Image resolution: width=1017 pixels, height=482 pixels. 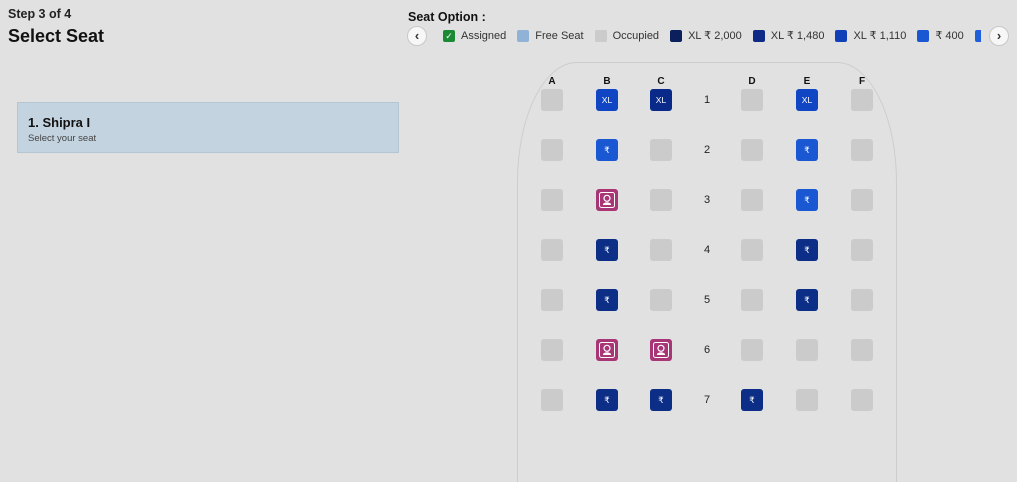 What do you see at coordinates (807, 400) in the screenshot?
I see `seat-7e` at bounding box center [807, 400].